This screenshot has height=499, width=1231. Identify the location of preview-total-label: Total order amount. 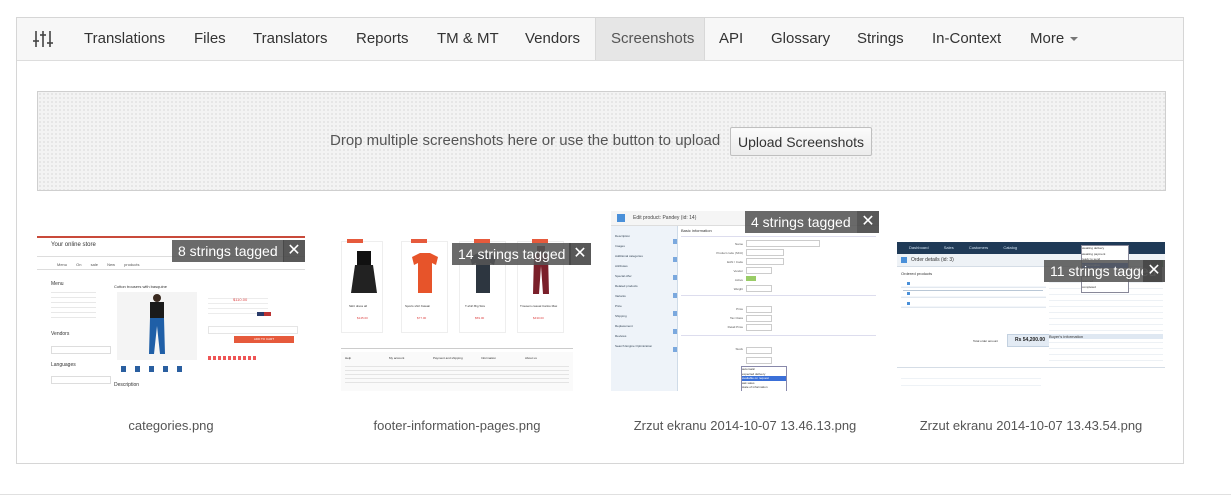
(986, 341).